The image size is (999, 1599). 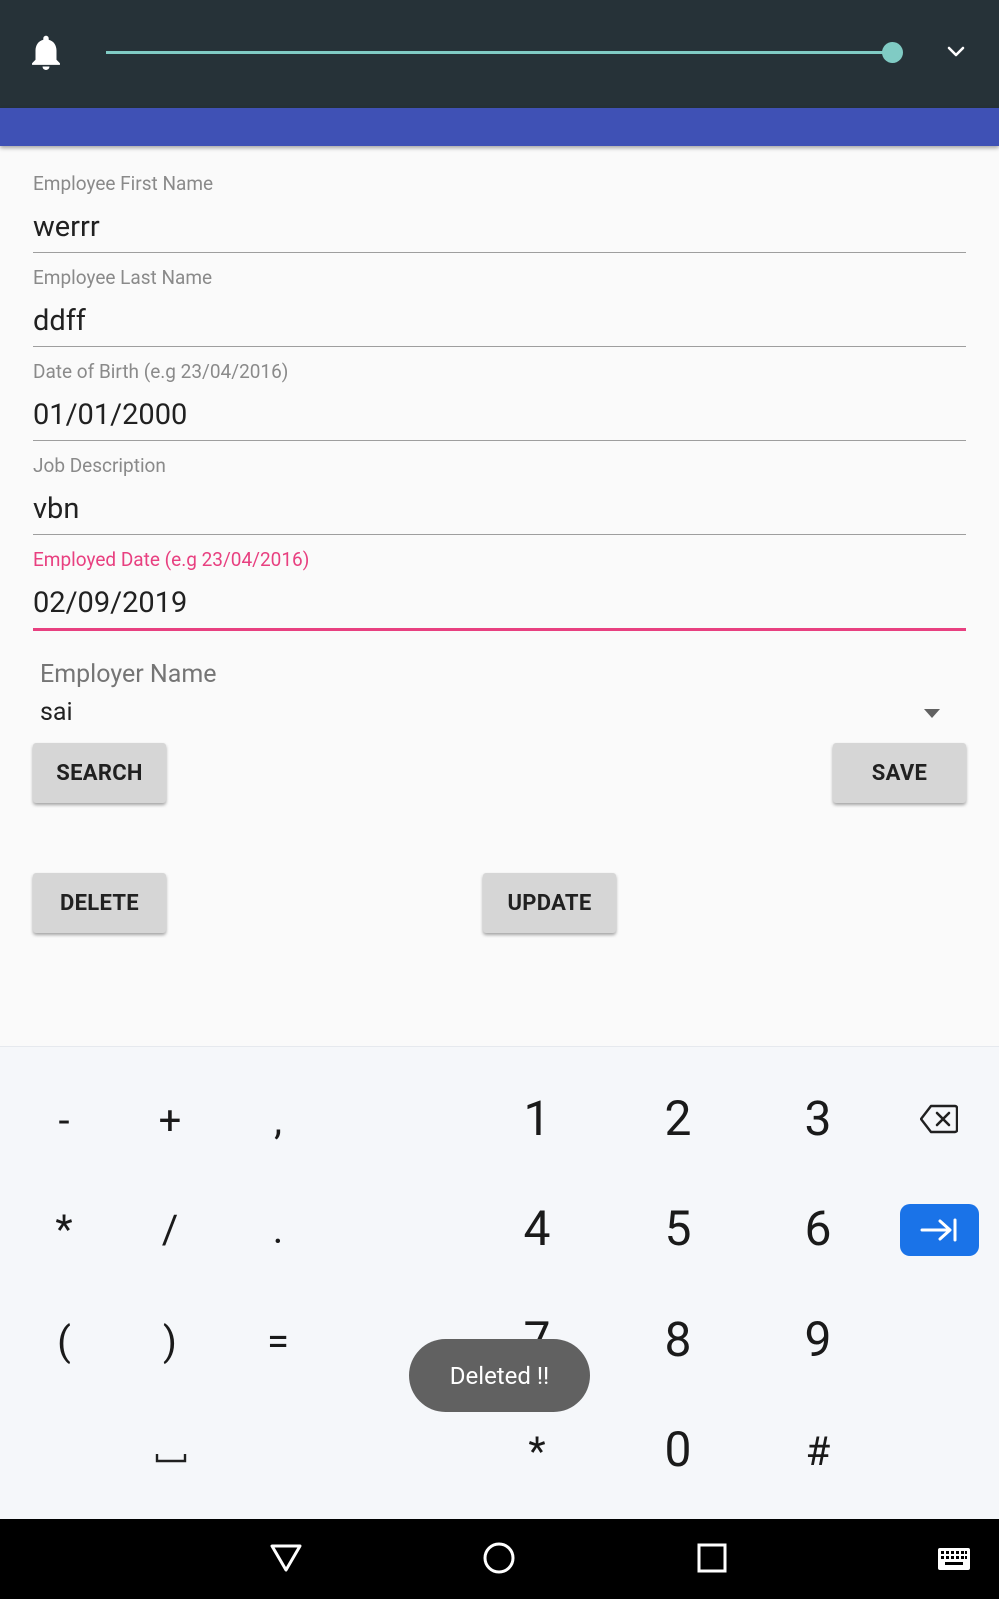 I want to click on key-minus: -, so click(x=63, y=1121).